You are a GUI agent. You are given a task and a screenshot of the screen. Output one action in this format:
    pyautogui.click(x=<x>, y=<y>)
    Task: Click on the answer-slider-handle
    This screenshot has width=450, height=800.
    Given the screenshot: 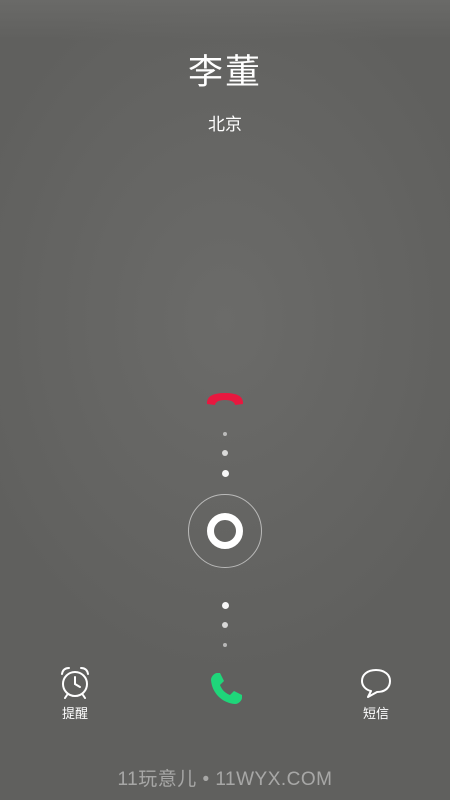 What is the action you would take?
    pyautogui.click(x=225, y=531)
    